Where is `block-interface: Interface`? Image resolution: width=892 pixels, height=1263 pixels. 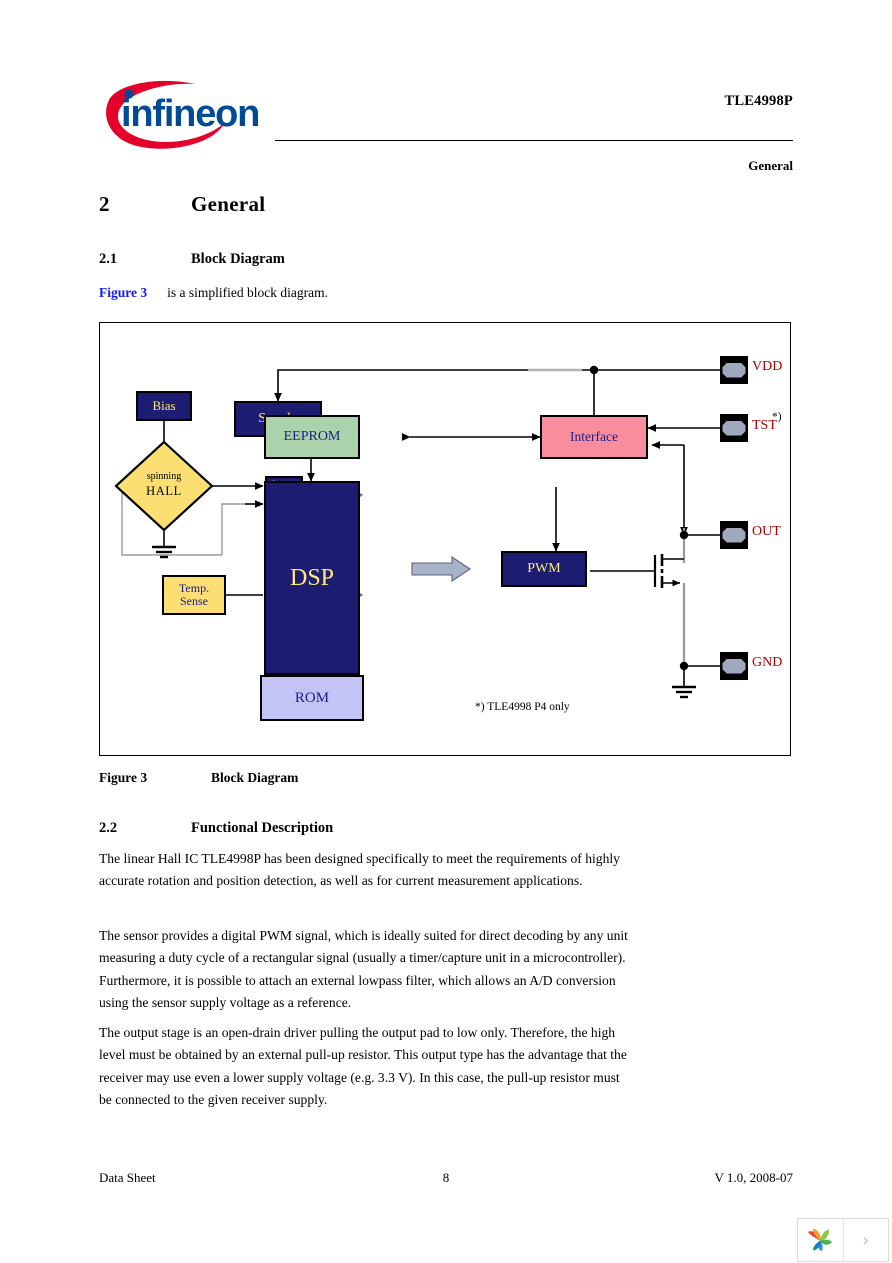
block-interface: Interface is located at coordinates (594, 437).